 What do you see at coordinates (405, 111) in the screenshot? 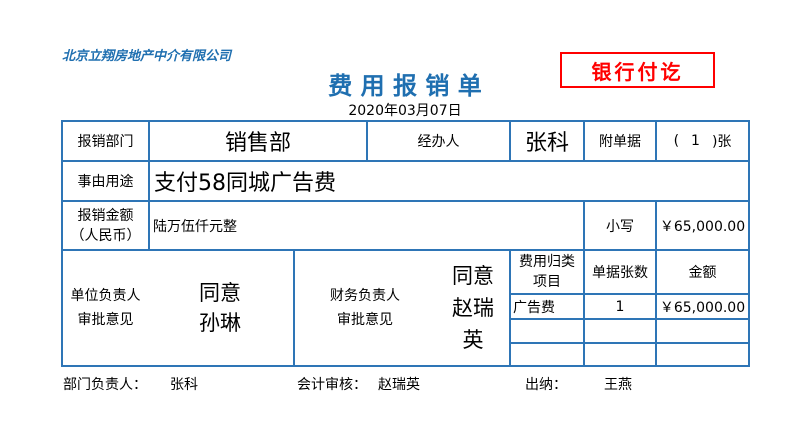
I see `form-date: 2020年03月07日` at bounding box center [405, 111].